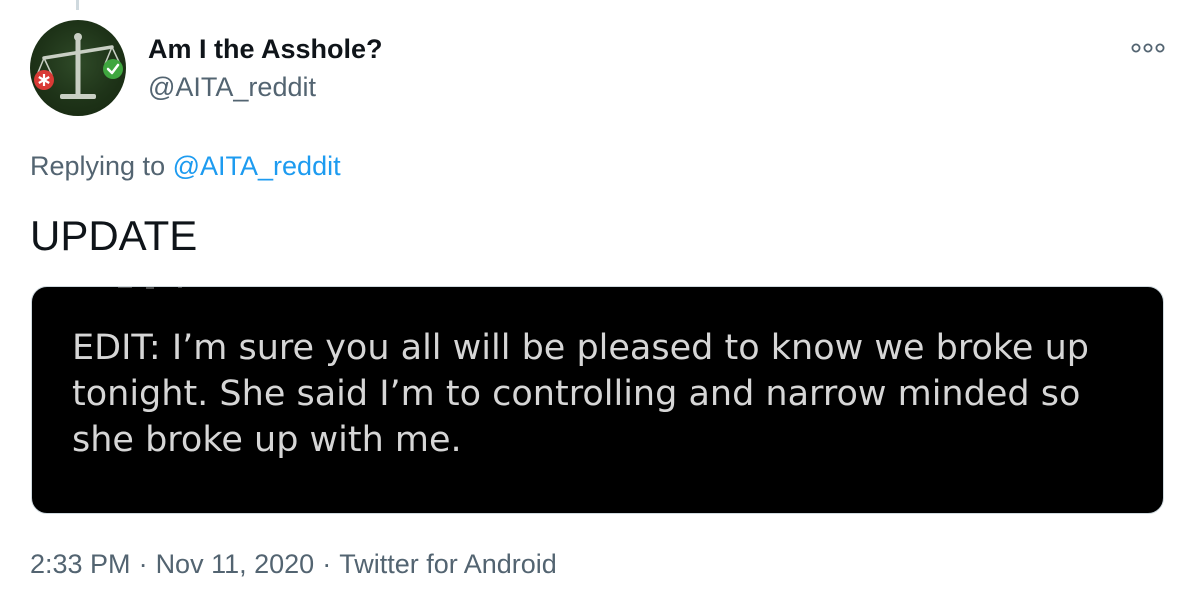 The height and width of the screenshot is (612, 1192). I want to click on author-handle: @AITA_reddit, so click(232, 87).